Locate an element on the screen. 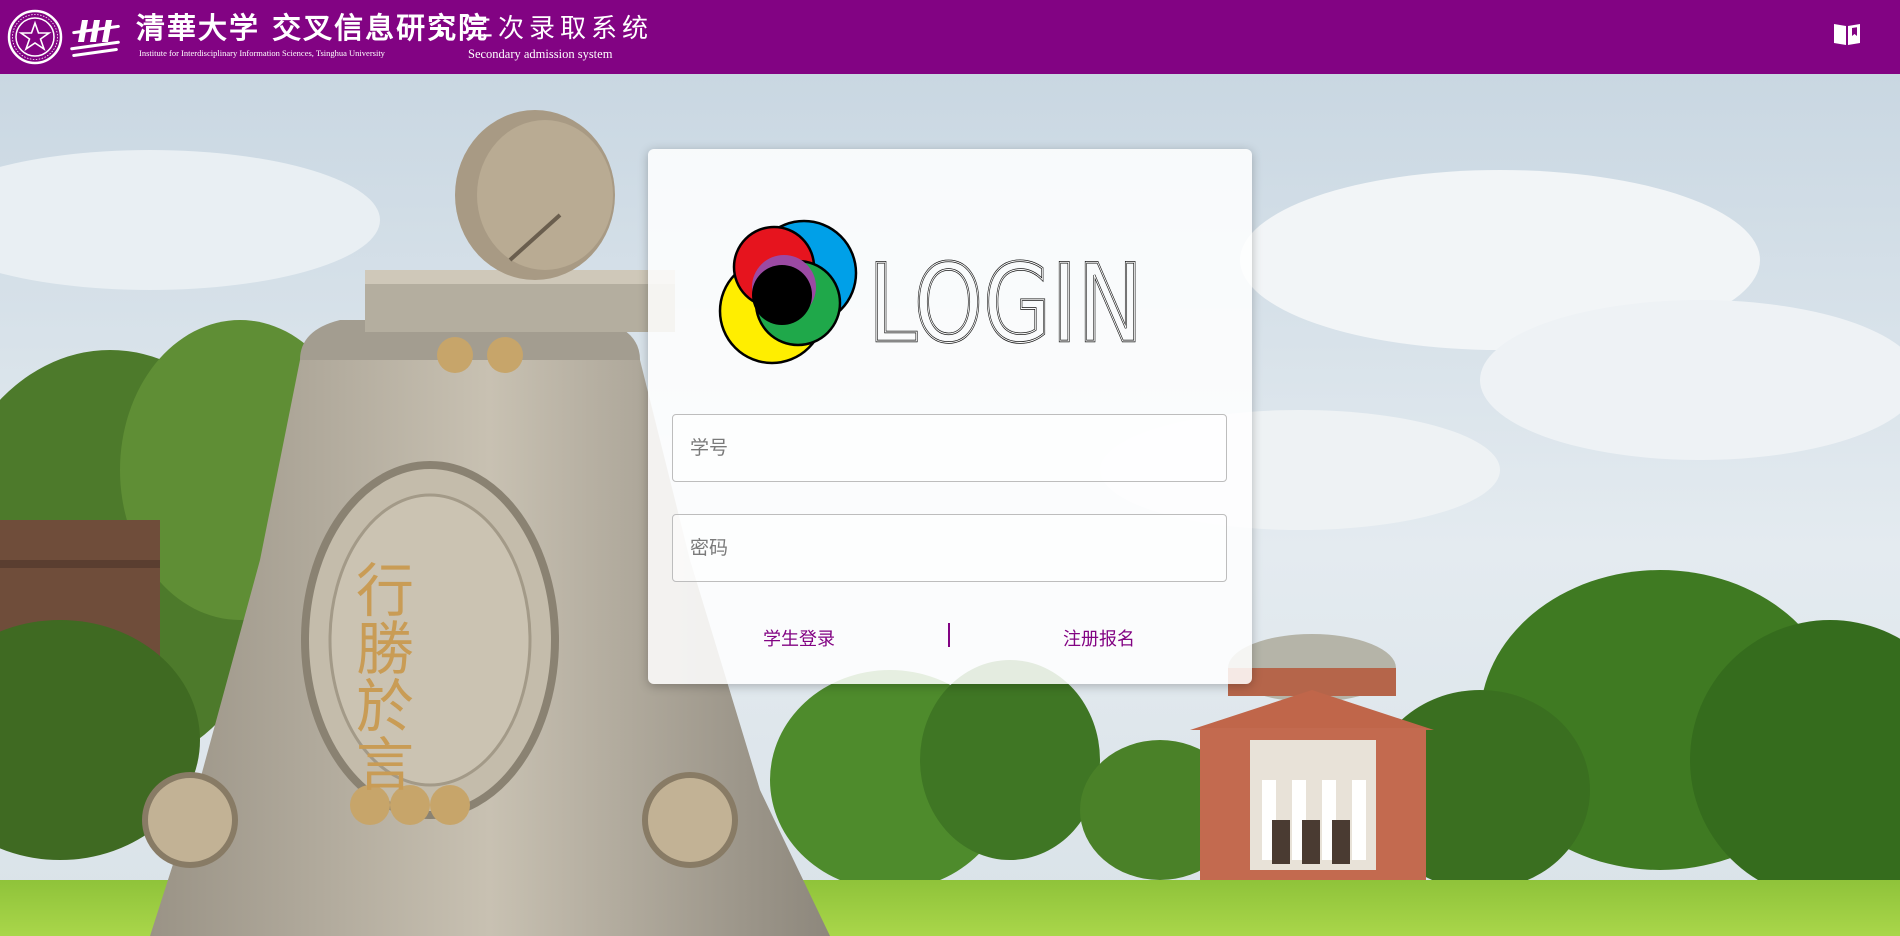  system-chinese-title: 二次录取系统 is located at coordinates (560, 29).